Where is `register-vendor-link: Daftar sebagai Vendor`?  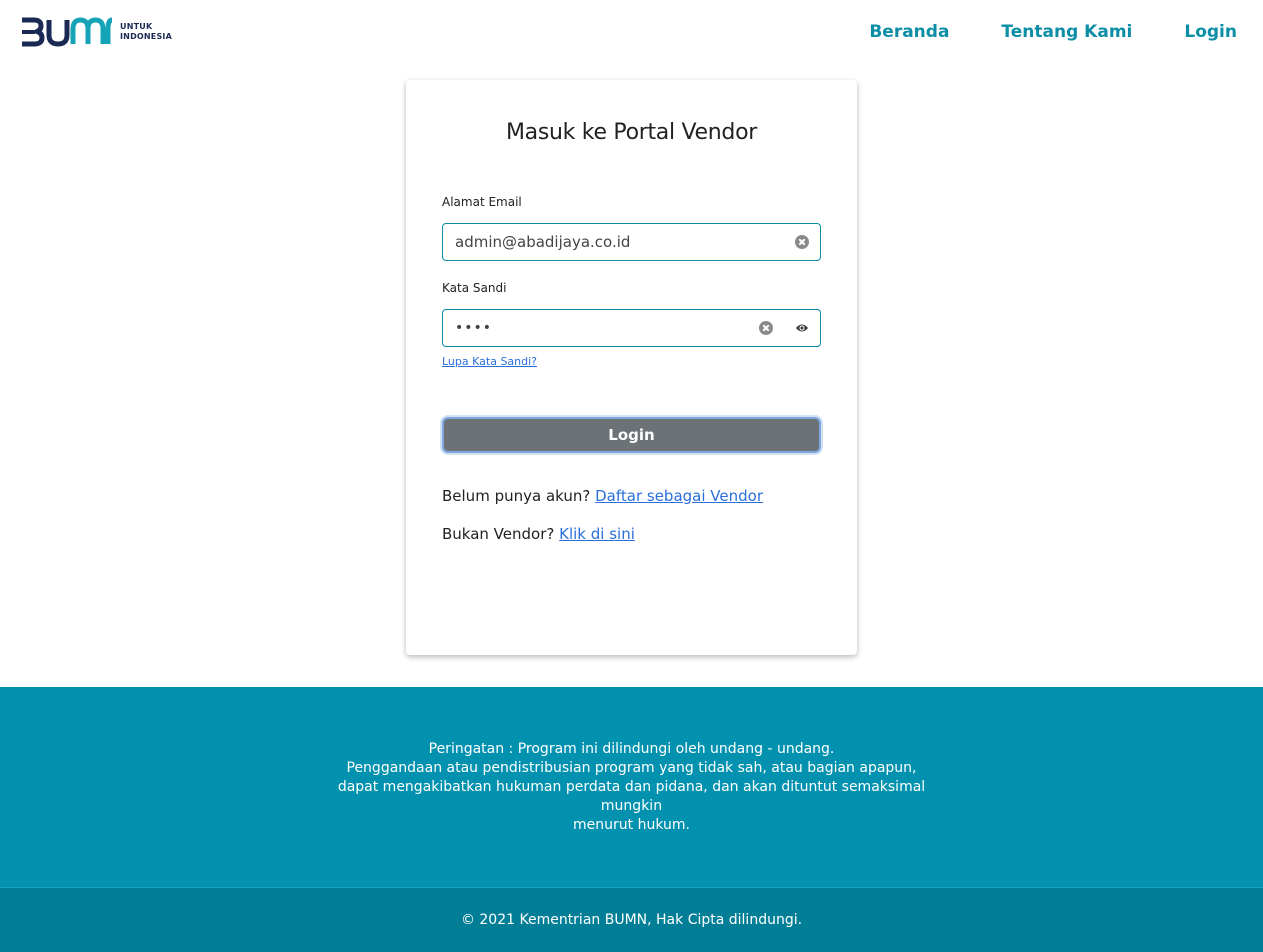
register-vendor-link: Daftar sebagai Vendor is located at coordinates (679, 496).